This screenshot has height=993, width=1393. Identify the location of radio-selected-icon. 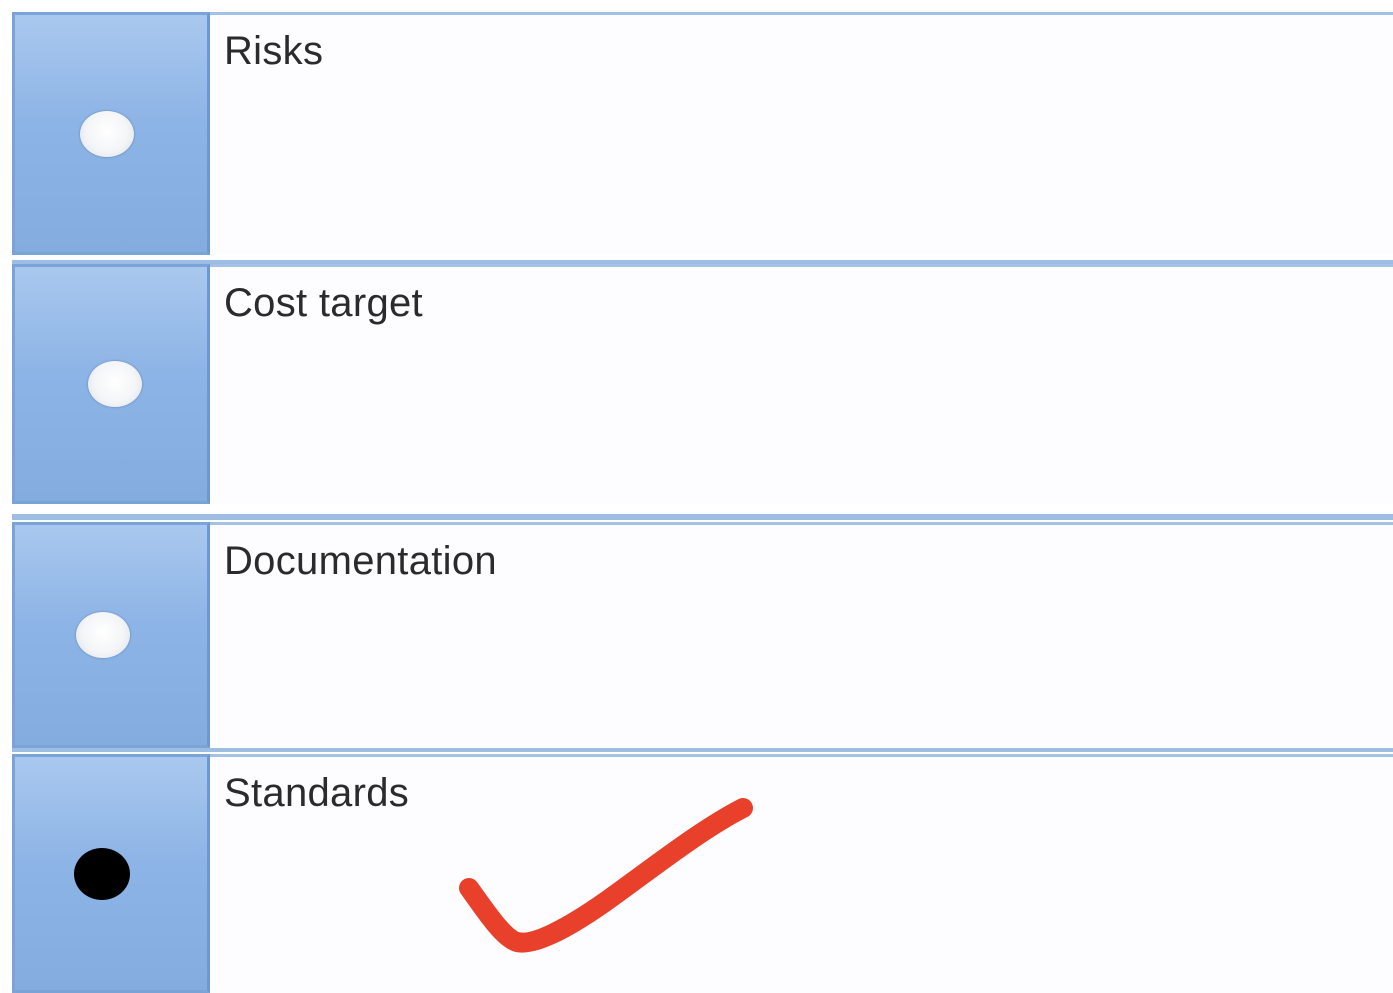
(102, 873).